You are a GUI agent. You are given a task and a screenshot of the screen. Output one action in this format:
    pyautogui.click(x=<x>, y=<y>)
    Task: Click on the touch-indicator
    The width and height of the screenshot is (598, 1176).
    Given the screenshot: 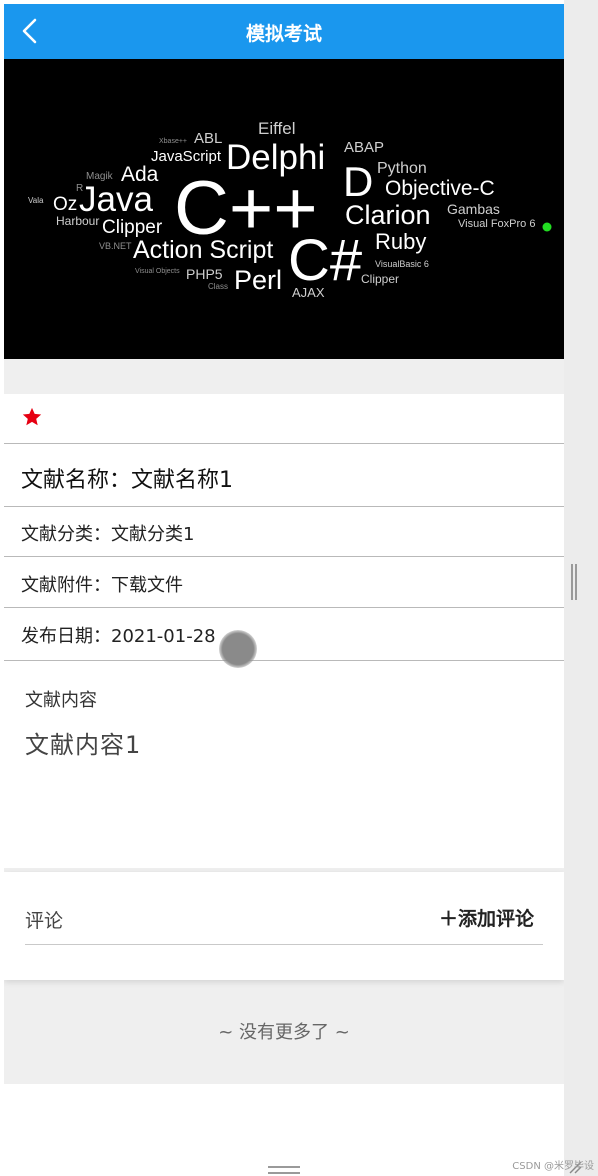 What is the action you would take?
    pyautogui.click(x=238, y=649)
    